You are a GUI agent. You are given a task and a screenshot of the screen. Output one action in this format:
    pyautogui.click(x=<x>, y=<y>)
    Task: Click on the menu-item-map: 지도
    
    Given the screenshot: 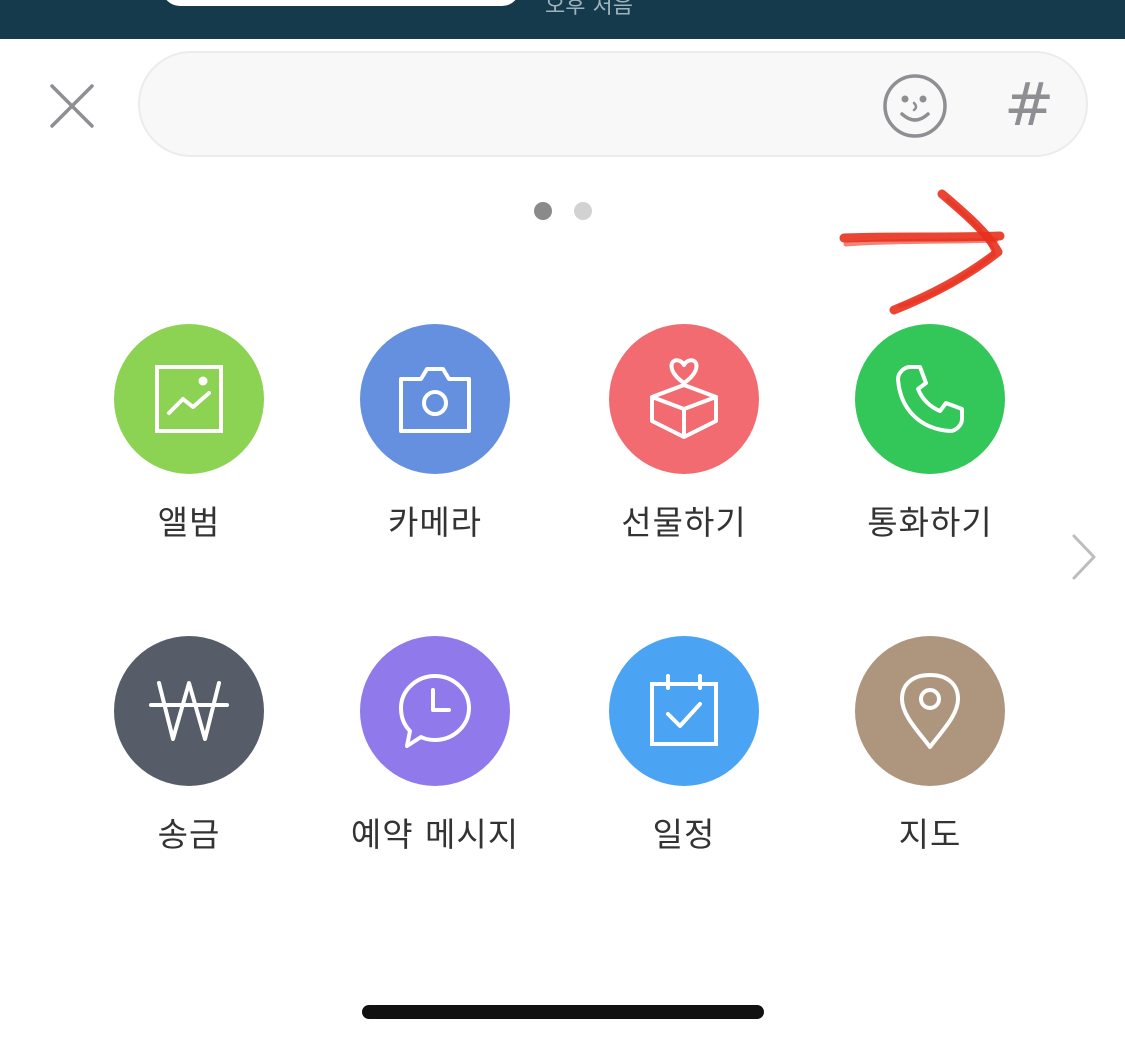 What is the action you would take?
    pyautogui.click(x=930, y=751)
    